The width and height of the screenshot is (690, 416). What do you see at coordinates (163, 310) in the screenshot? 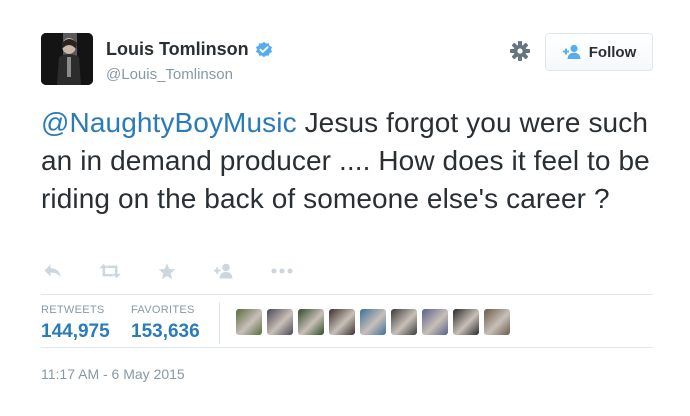
I see `favorites-label: FAVORITES` at bounding box center [163, 310].